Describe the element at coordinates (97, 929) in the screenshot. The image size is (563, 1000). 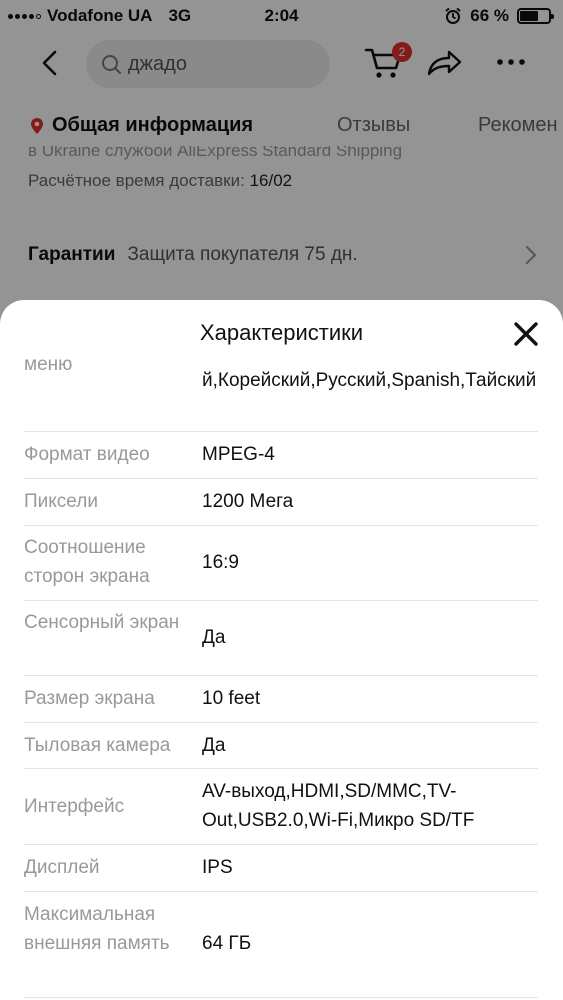
I see `spec-label: Максимальная внешняя память` at that location.